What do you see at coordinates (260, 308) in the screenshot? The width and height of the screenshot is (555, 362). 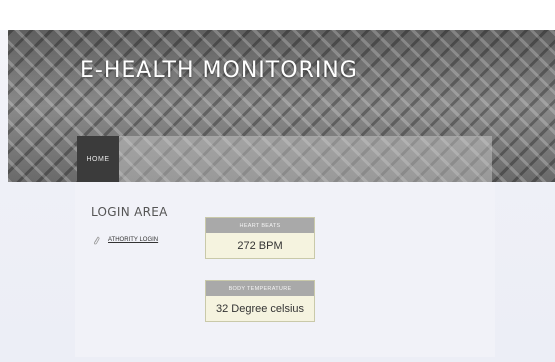 I see `body-temperature-value: 32 Degree celsius` at bounding box center [260, 308].